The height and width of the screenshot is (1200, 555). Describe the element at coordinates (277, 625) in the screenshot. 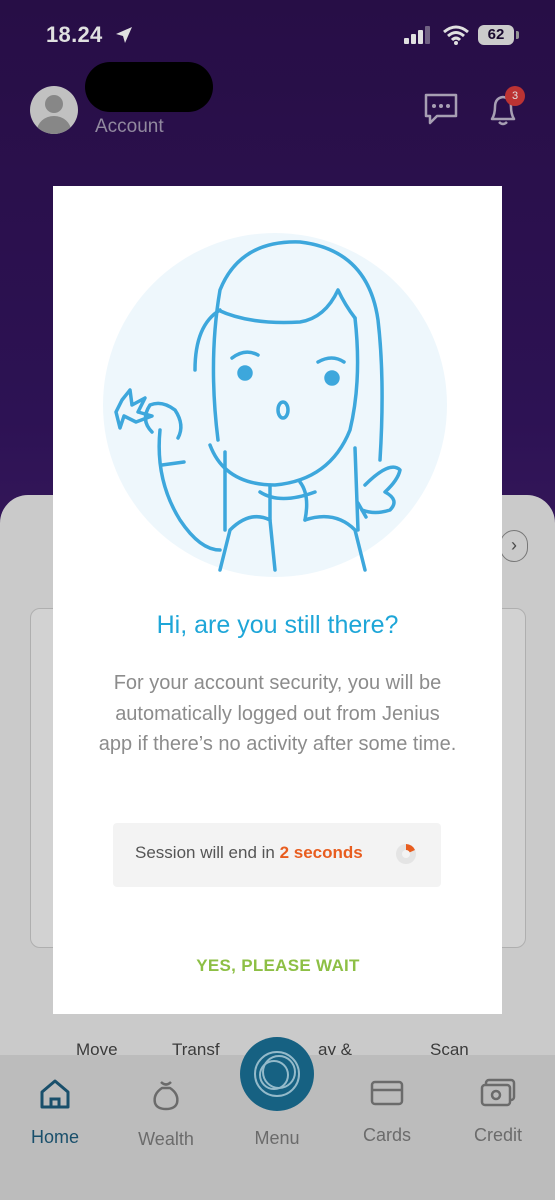

I see `dialog-title: Hi, are you still there?` at that location.